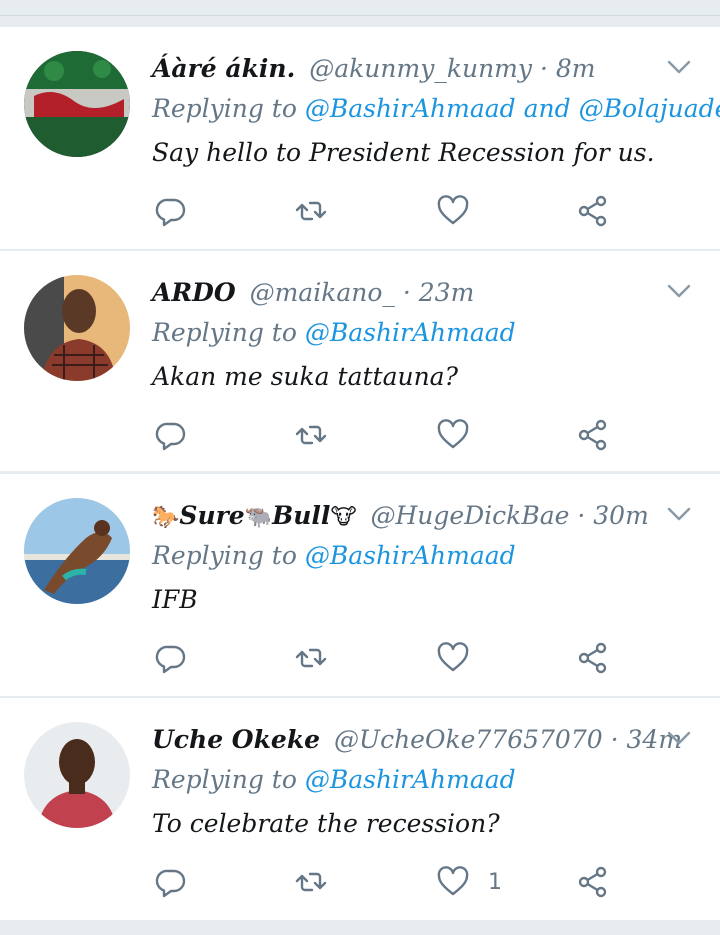 The image size is (720, 935). I want to click on display-name-part: Bull, so click(301, 515).